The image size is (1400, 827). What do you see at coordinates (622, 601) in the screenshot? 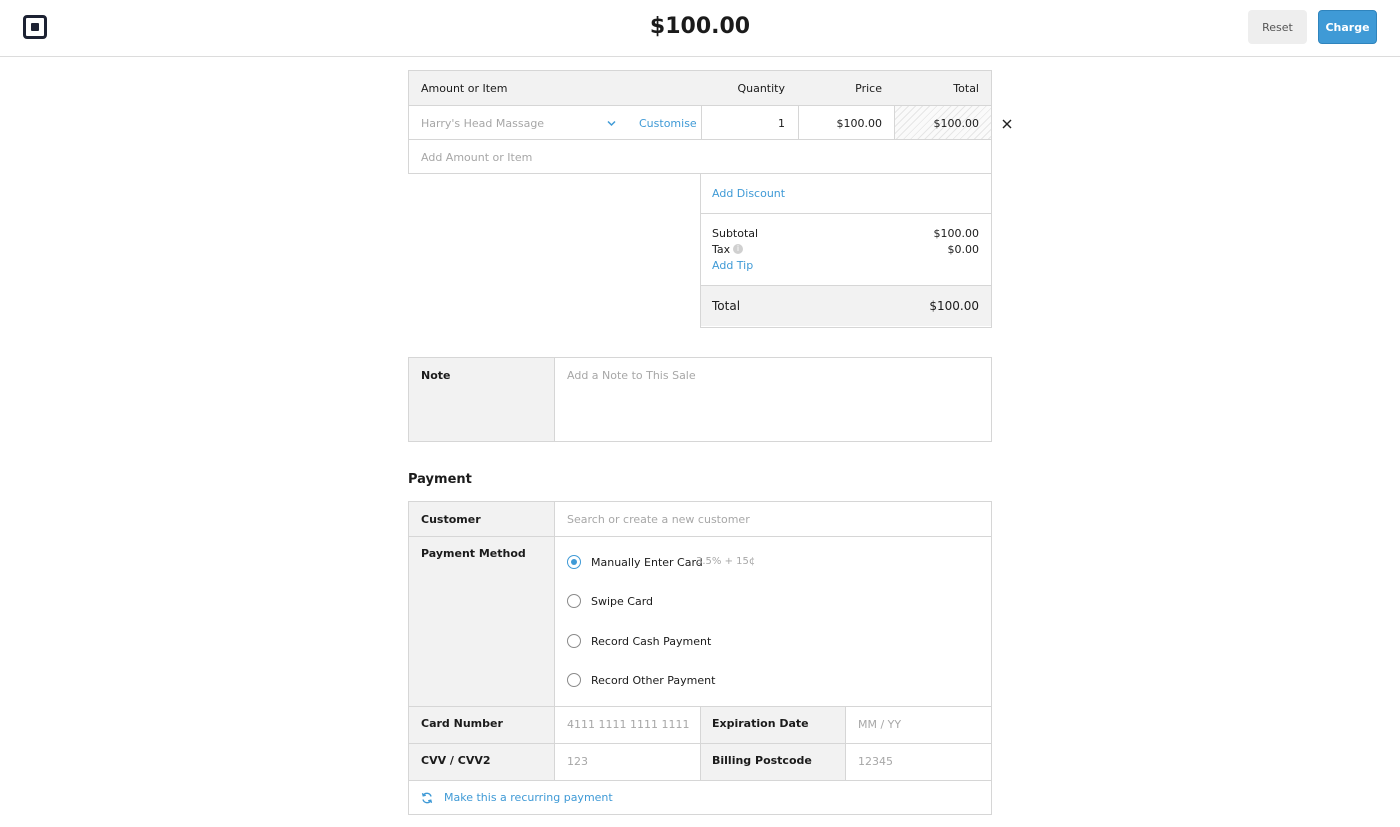
I see `method-label: Swipe Card` at bounding box center [622, 601].